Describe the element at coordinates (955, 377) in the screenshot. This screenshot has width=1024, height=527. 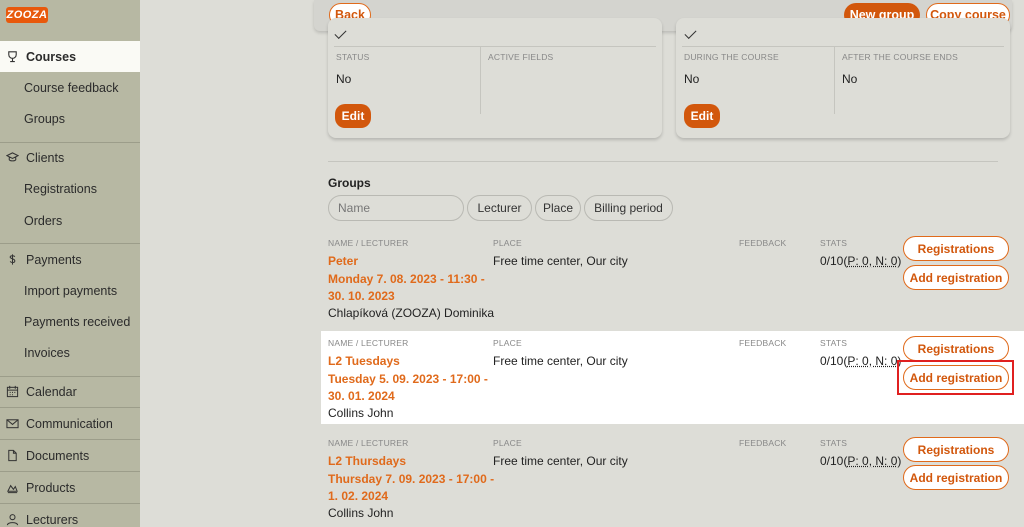
I see `highlight-box` at that location.